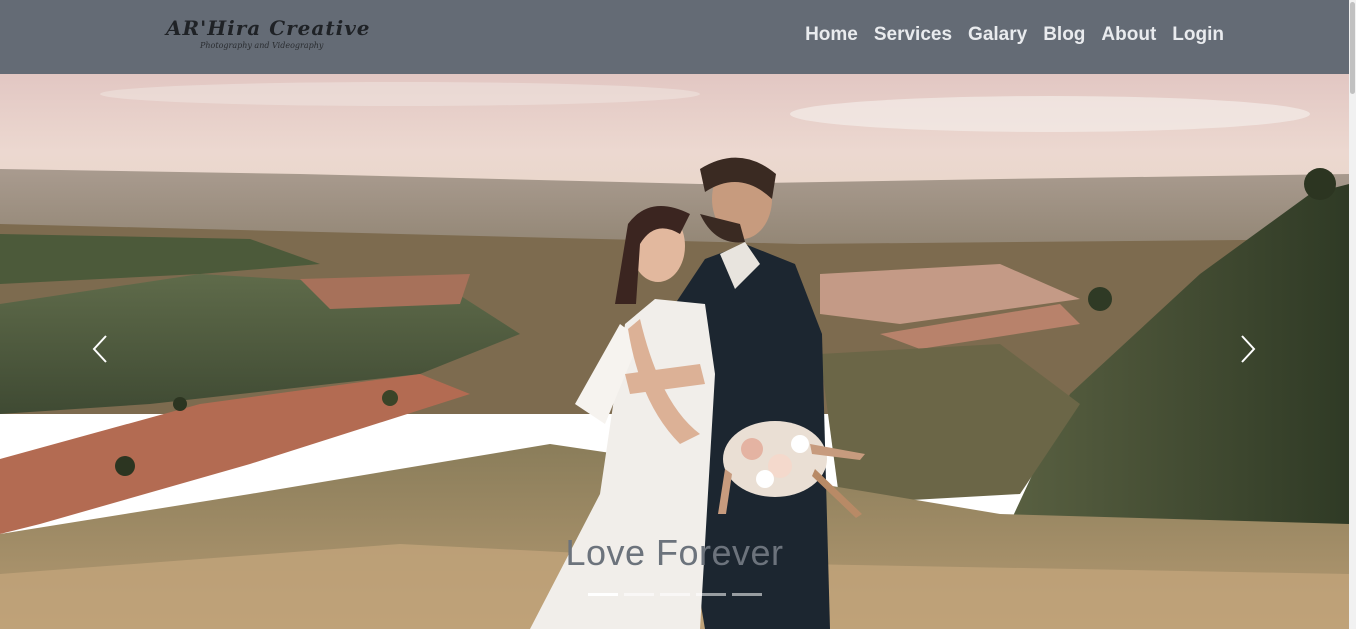 This screenshot has width=1356, height=629. Describe the element at coordinates (1198, 35) in the screenshot. I see `nav-link-login: Login` at that location.